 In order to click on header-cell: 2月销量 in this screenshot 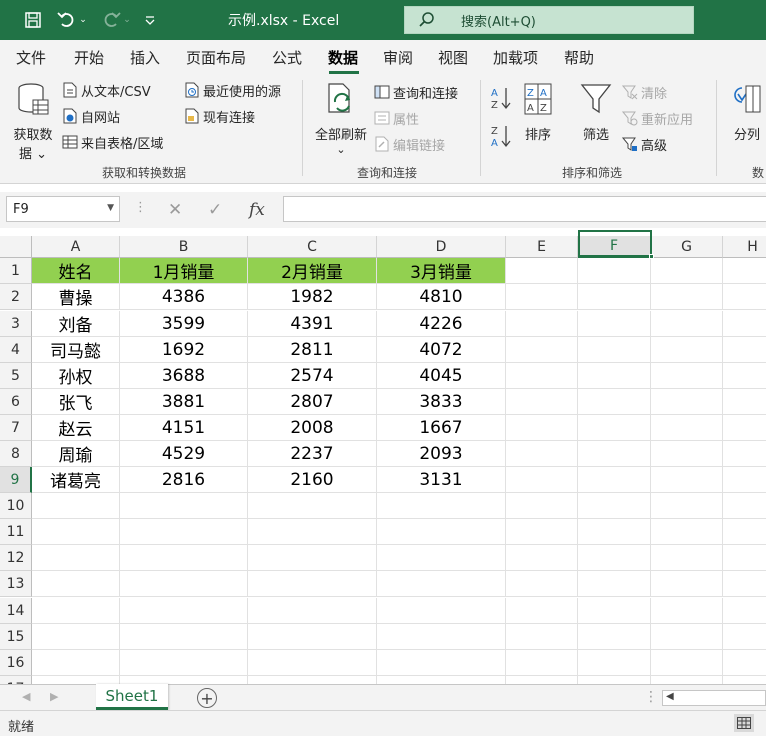, I will do `click(312, 271)`.